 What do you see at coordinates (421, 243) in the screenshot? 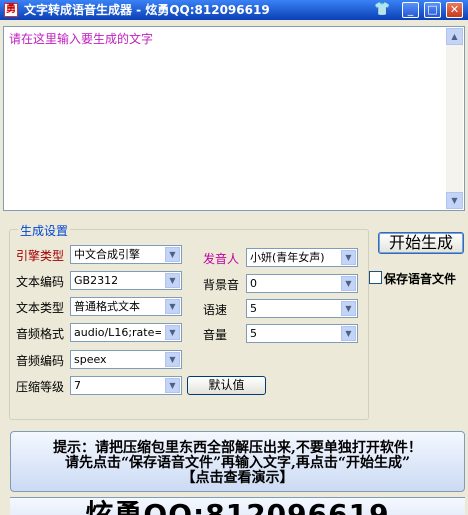
I see `start-generate-button: 开始生成` at bounding box center [421, 243].